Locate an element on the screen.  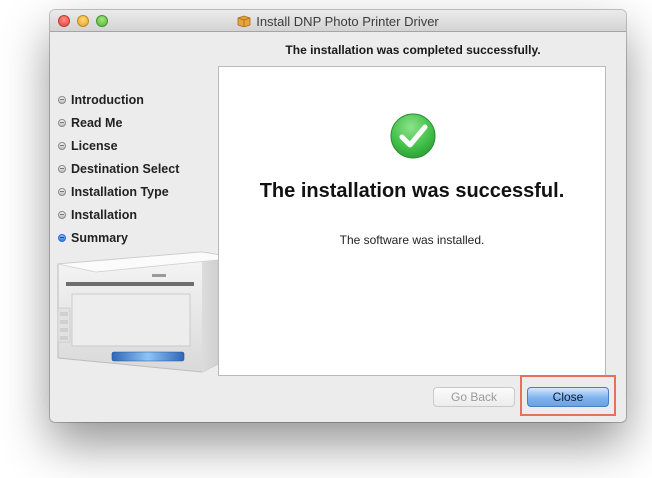
step-destination-select: Destination Select is located at coordinates (138, 168).